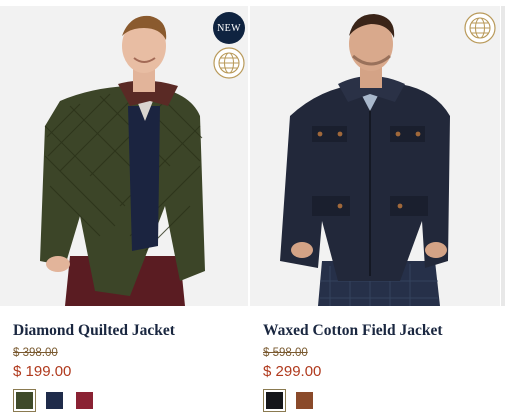  I want to click on product-name: Waxed Cotton Field Jacket, so click(353, 331).